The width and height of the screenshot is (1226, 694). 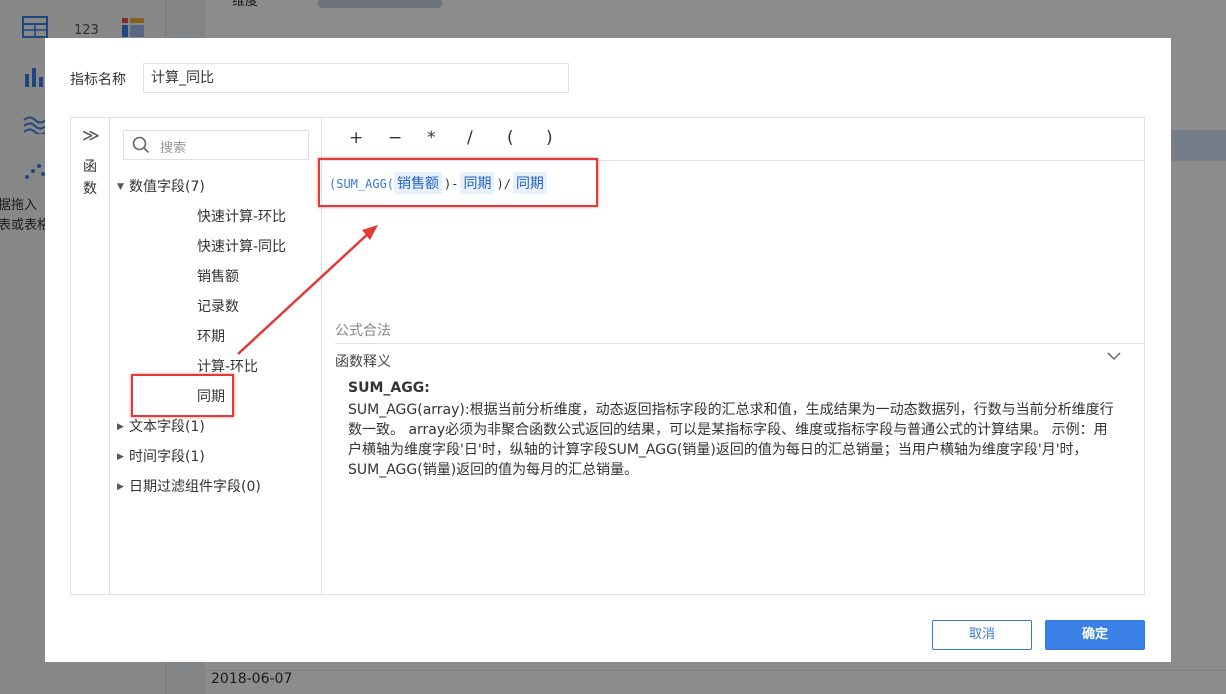 What do you see at coordinates (216, 145) in the screenshot?
I see `field-search-input: 搜索` at bounding box center [216, 145].